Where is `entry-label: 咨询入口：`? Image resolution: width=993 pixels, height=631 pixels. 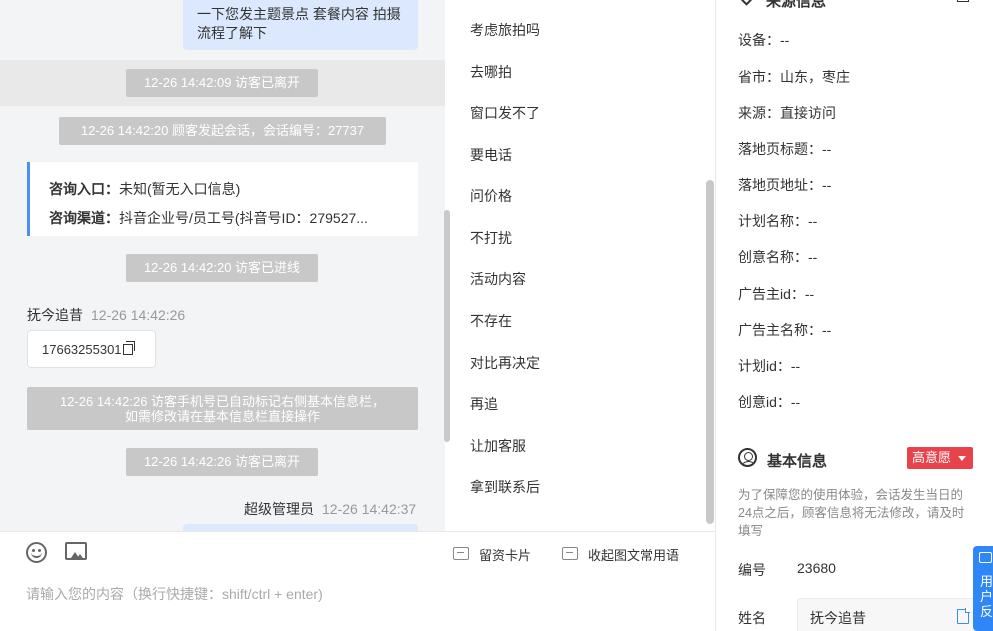 entry-label: 咨询入口： is located at coordinates (84, 189).